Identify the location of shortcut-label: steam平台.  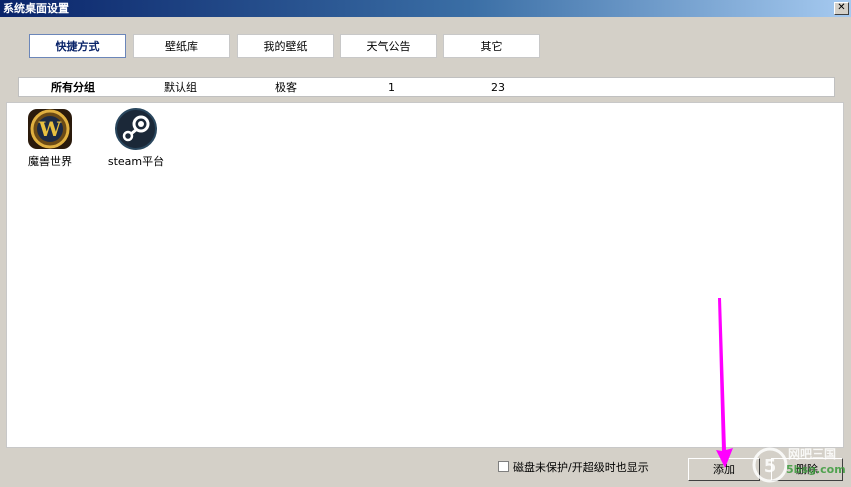
(136, 161).